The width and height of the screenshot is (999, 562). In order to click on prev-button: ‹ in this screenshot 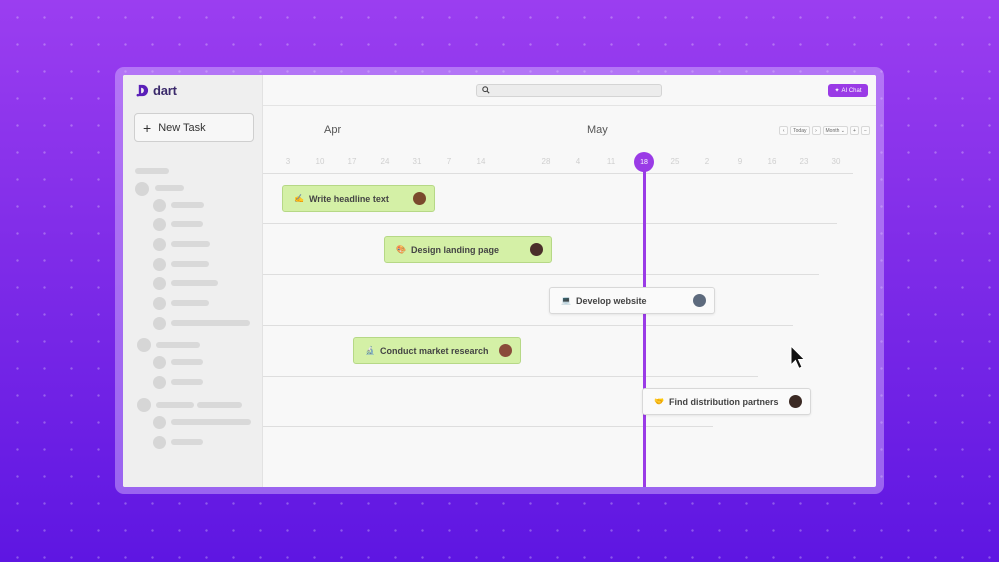, I will do `click(784, 130)`.